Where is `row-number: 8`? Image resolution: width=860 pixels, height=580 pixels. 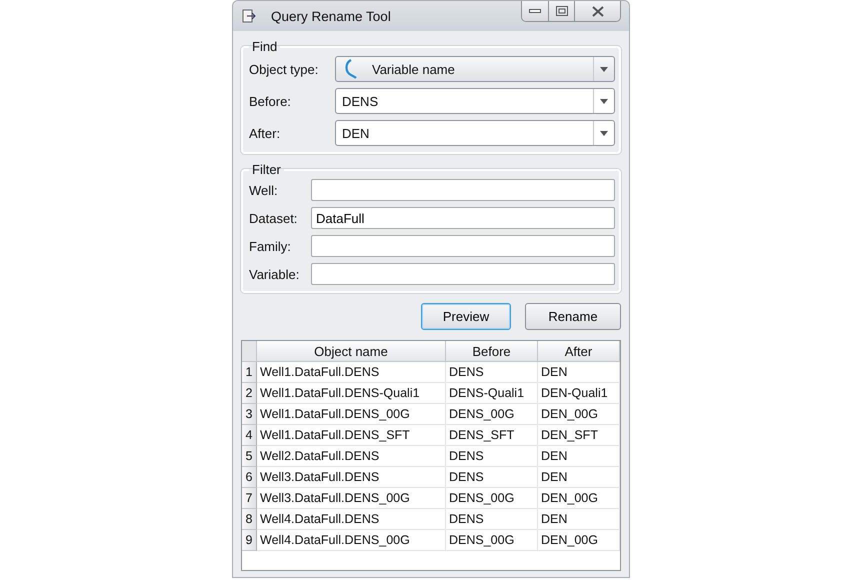 row-number: 8 is located at coordinates (249, 519).